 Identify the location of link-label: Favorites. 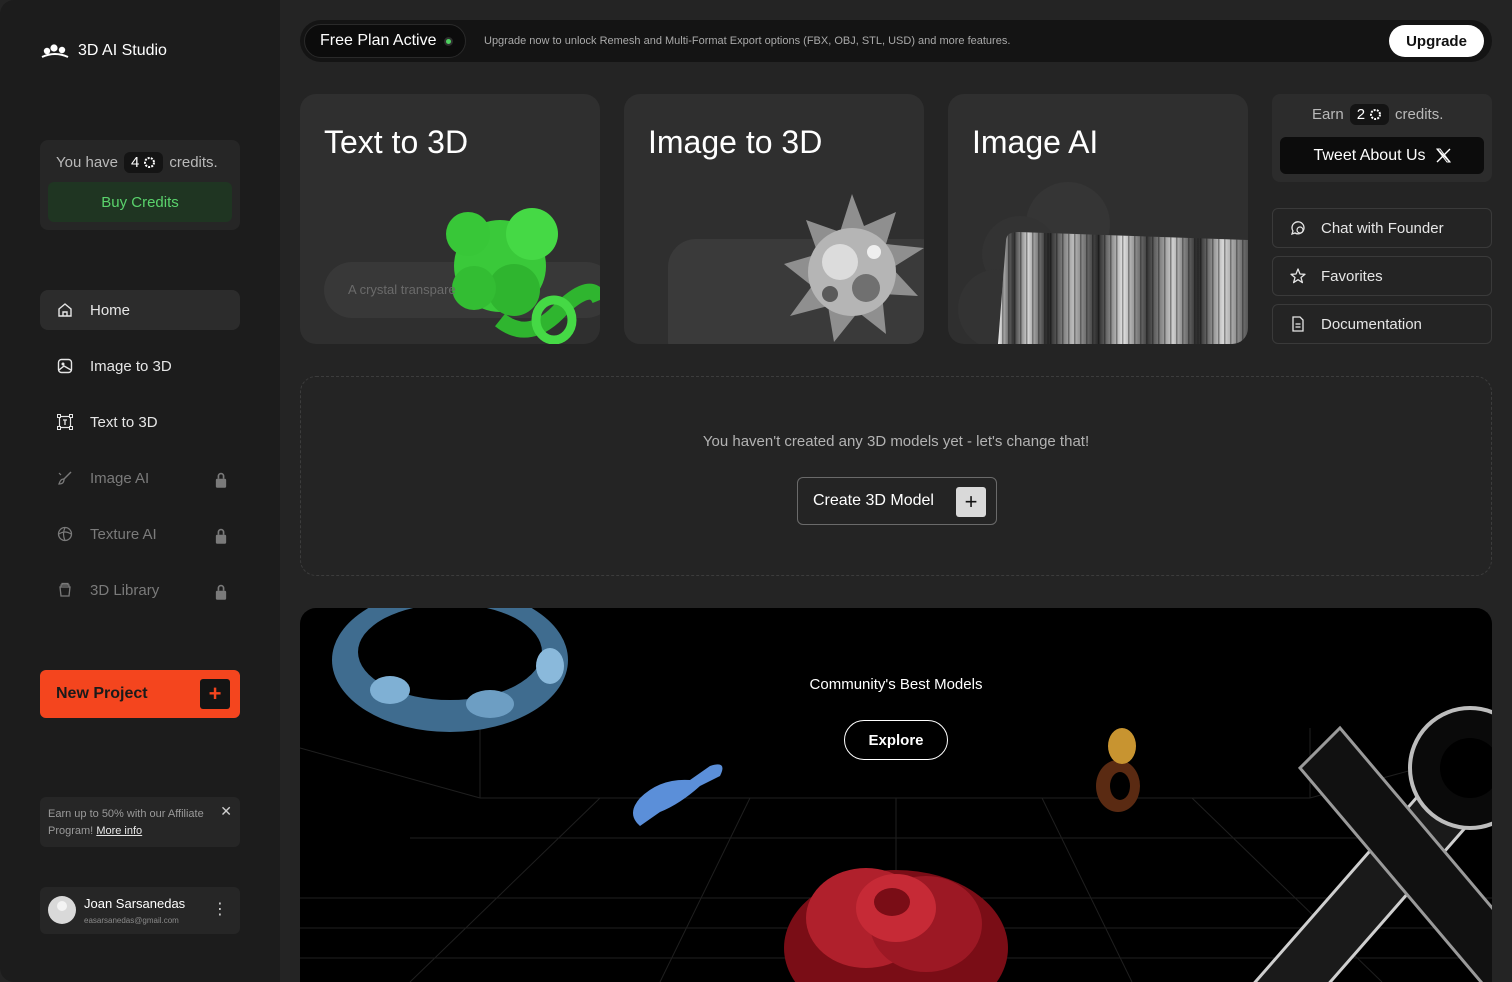
(1352, 276).